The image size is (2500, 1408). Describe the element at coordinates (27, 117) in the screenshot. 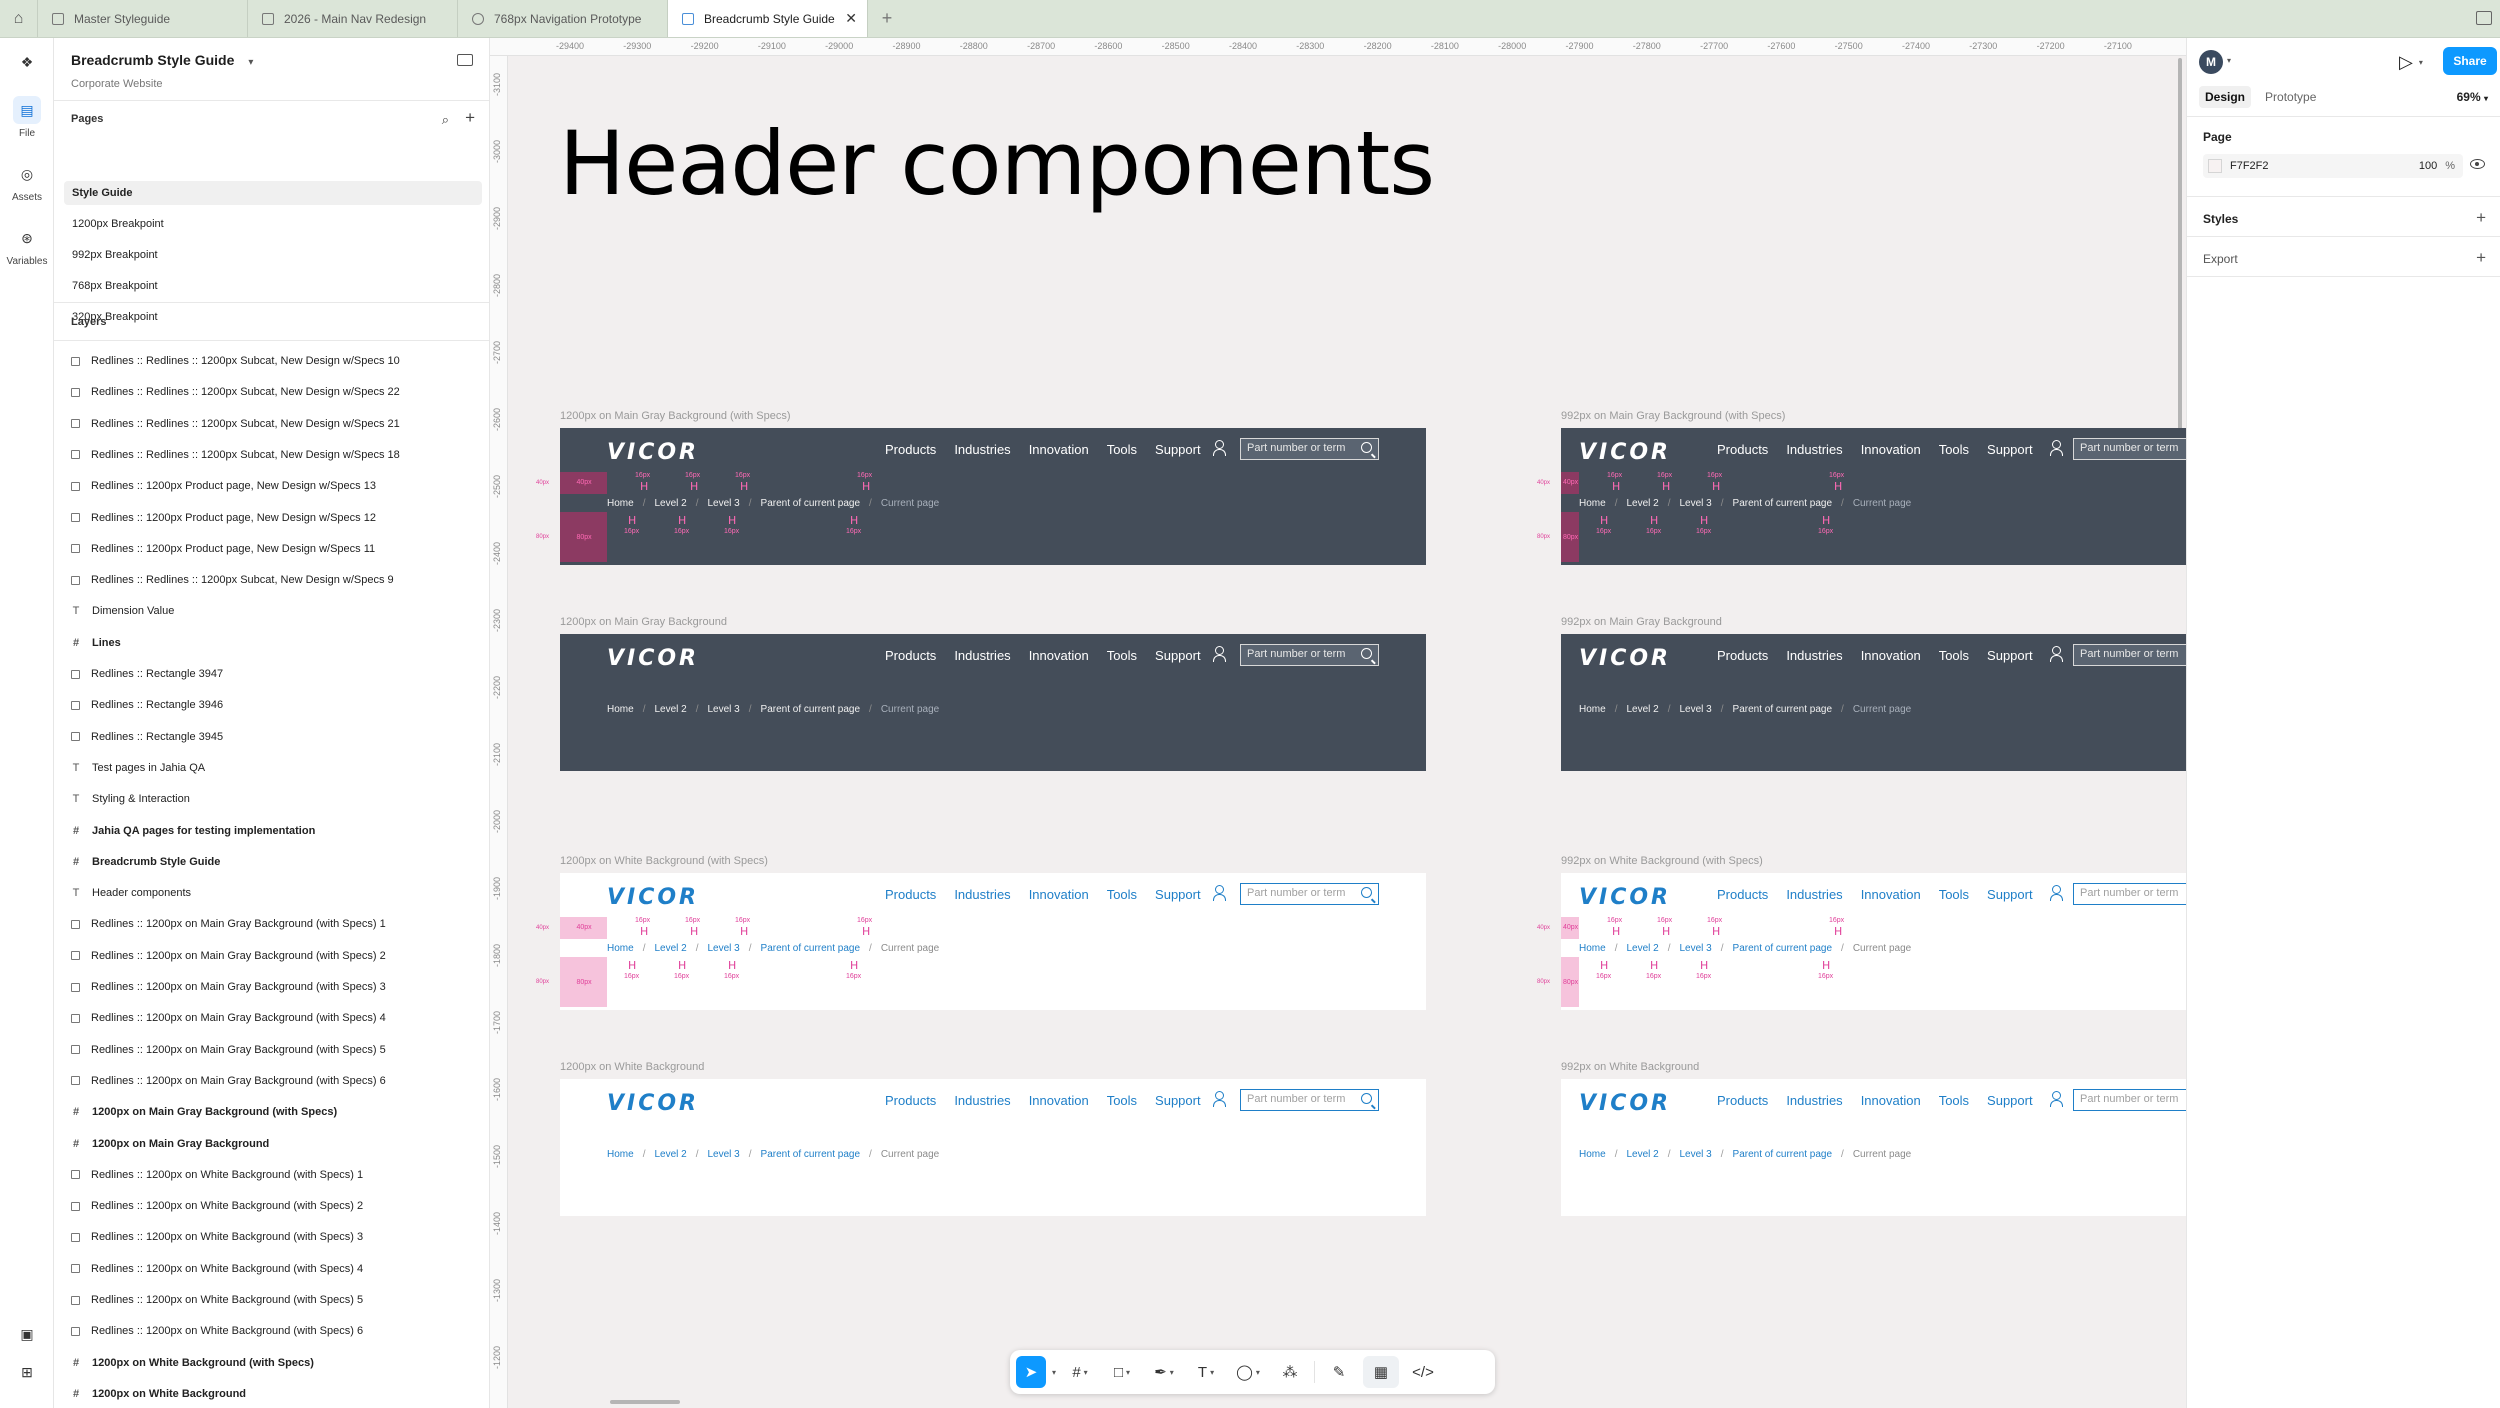

I see `rail-file-button: ▤ File` at that location.